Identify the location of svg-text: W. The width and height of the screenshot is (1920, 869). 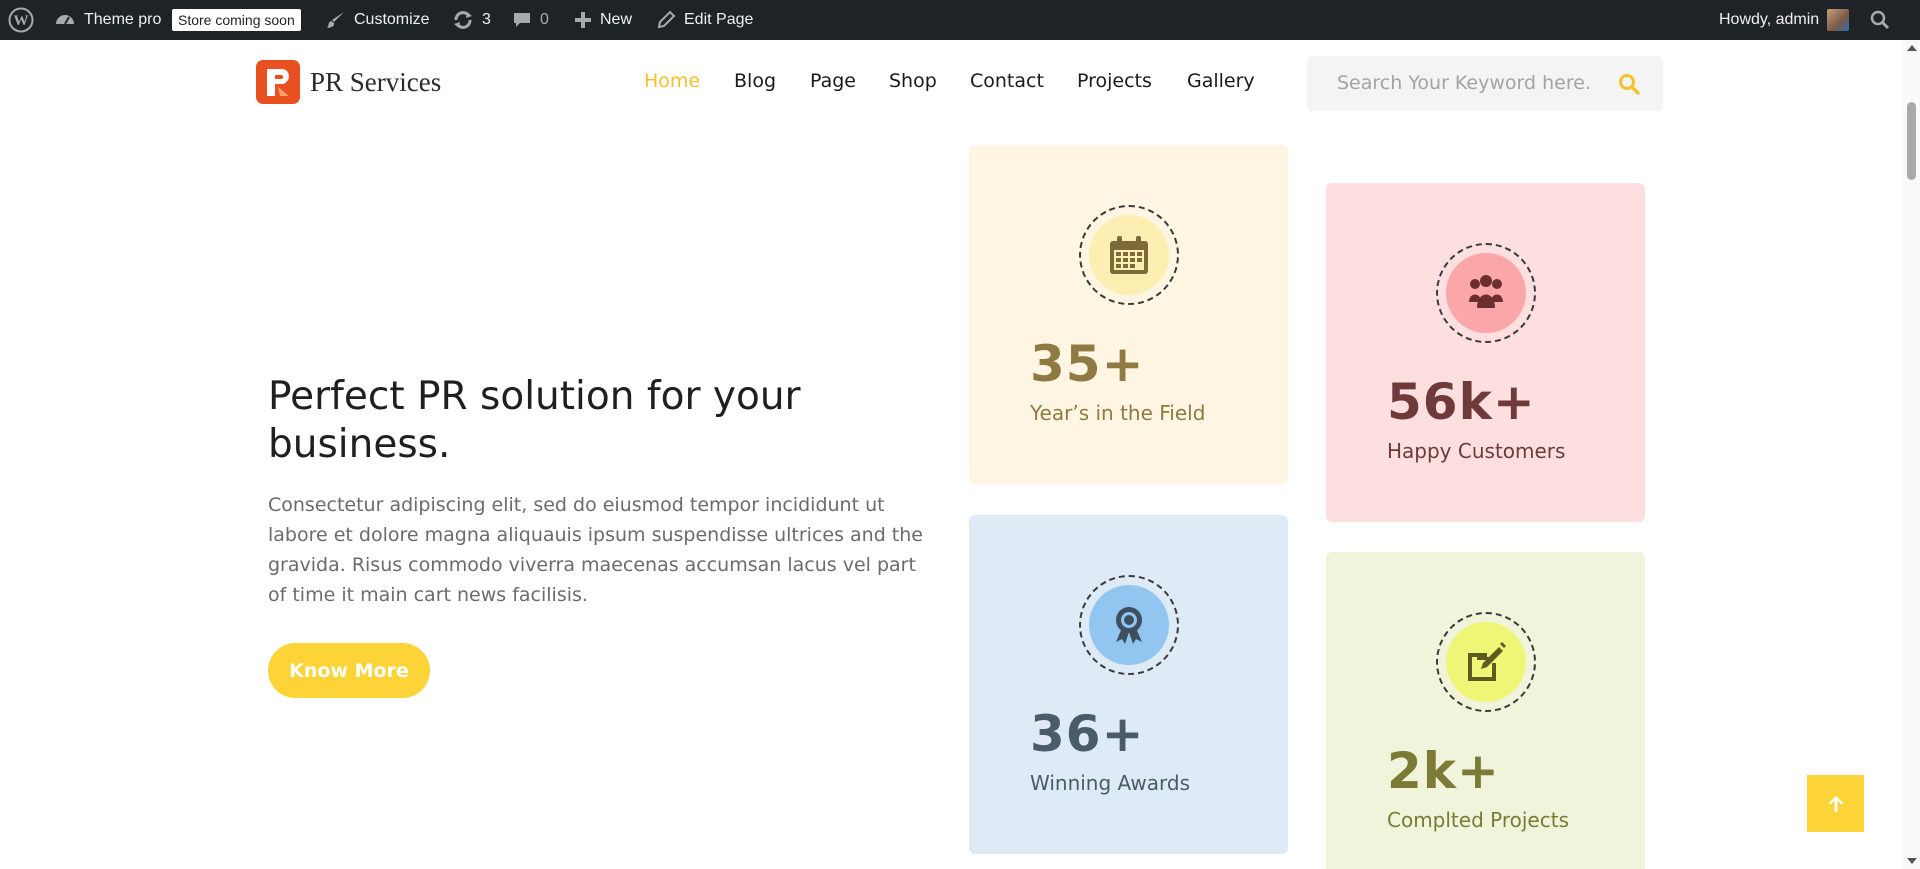
(21, 21).